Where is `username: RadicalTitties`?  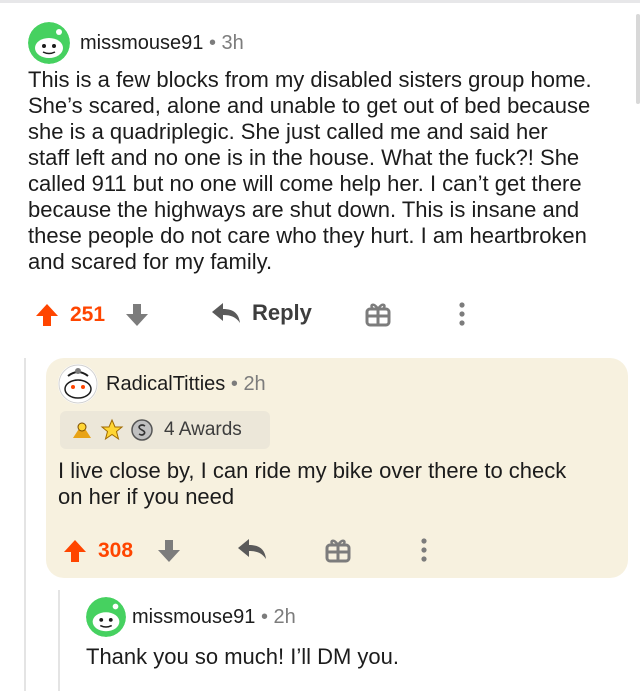 username: RadicalTitties is located at coordinates (165, 384).